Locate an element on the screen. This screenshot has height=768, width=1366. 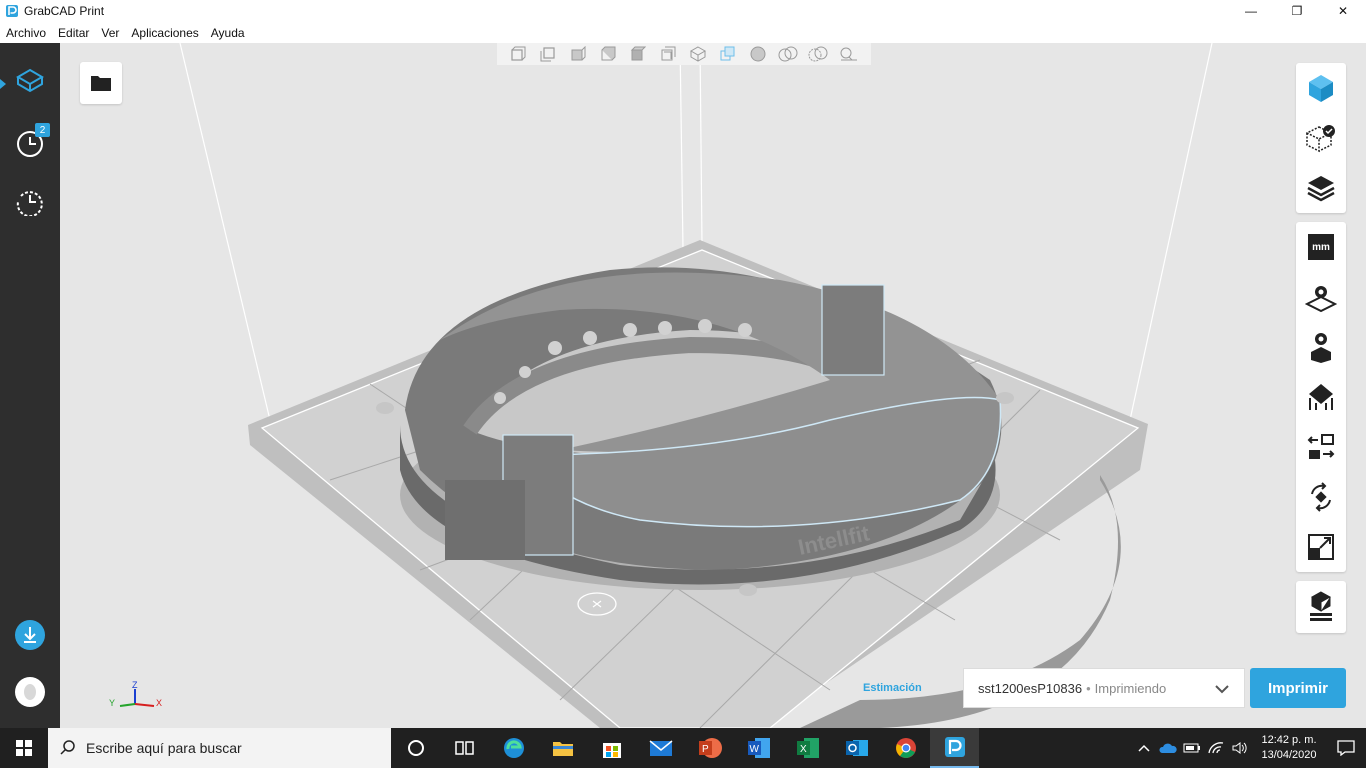
onedrive-button is located at coordinates (1168, 748).